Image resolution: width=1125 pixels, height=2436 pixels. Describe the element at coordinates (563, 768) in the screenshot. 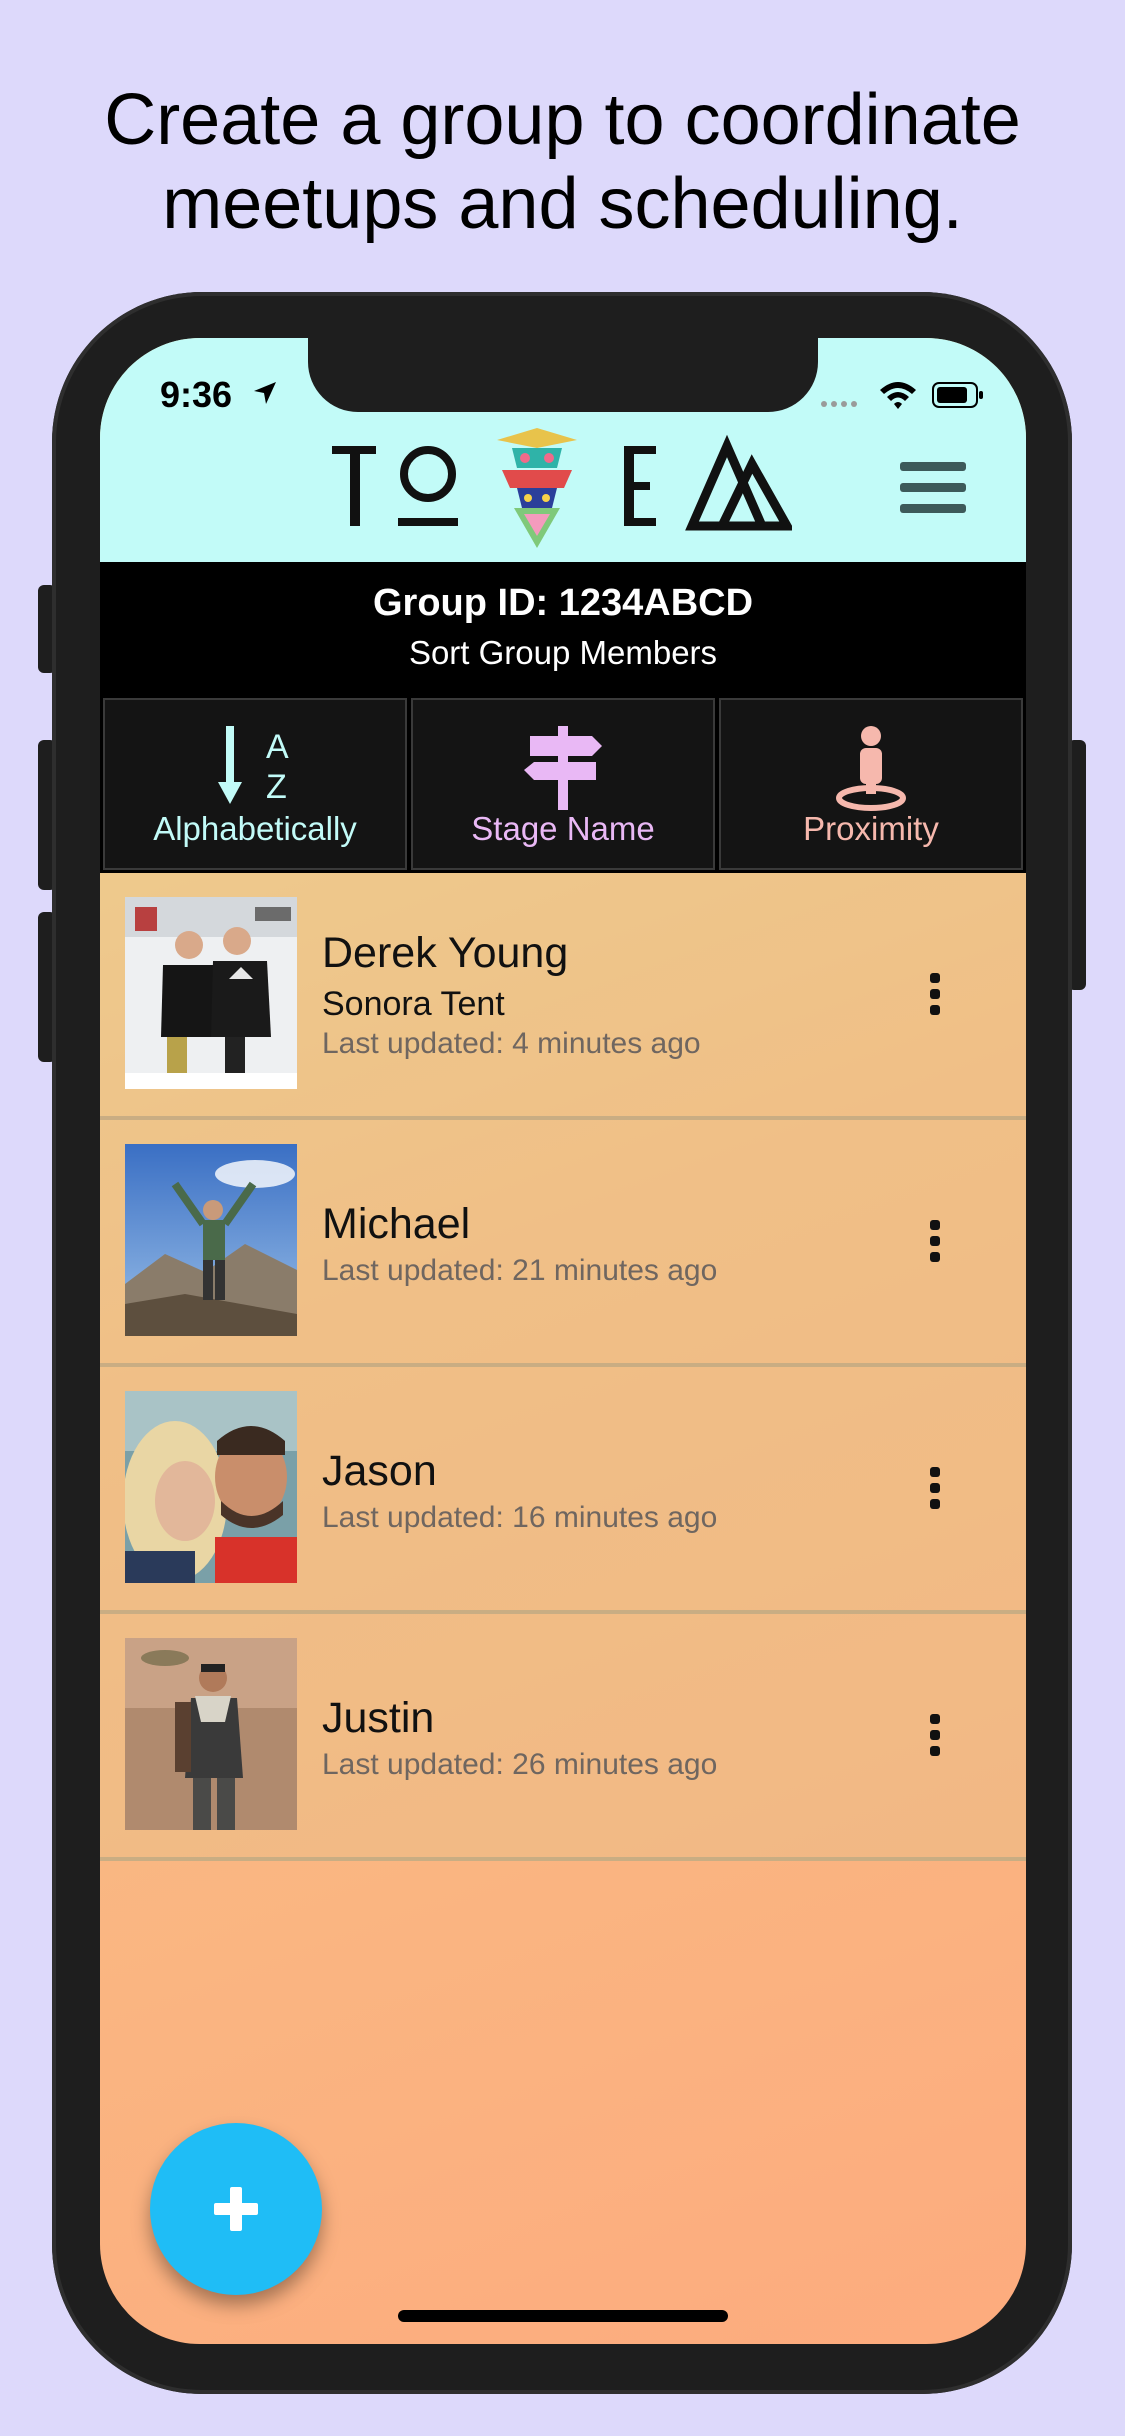

I see `signpost-icon` at that location.